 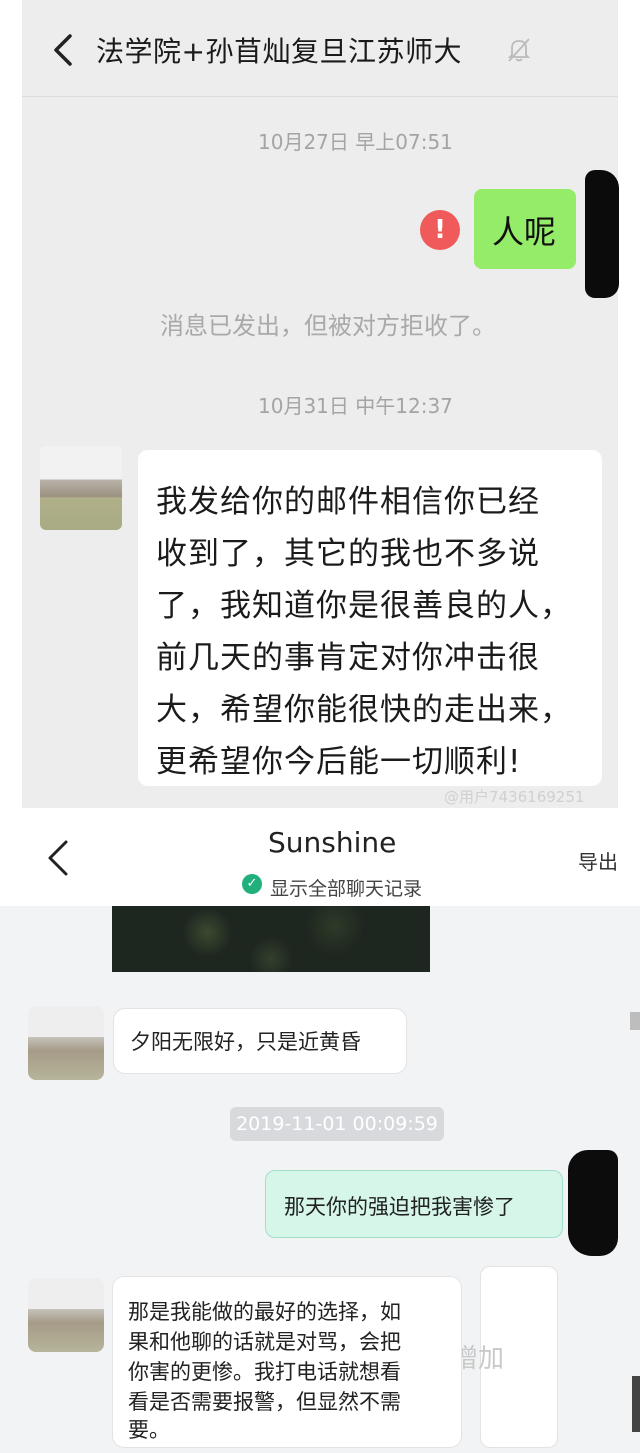 What do you see at coordinates (514, 797) in the screenshot?
I see `watermark: @用户7436169251` at bounding box center [514, 797].